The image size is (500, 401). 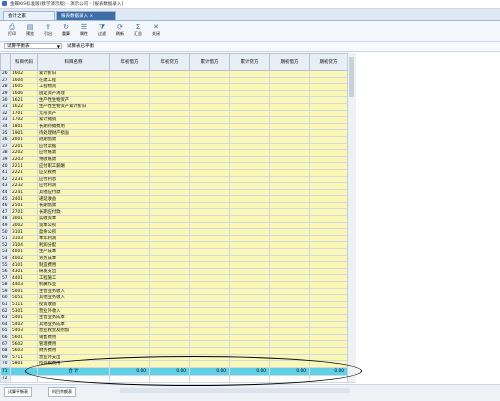 I want to click on account-name-cell: 其他业务收入, so click(x=73, y=298).